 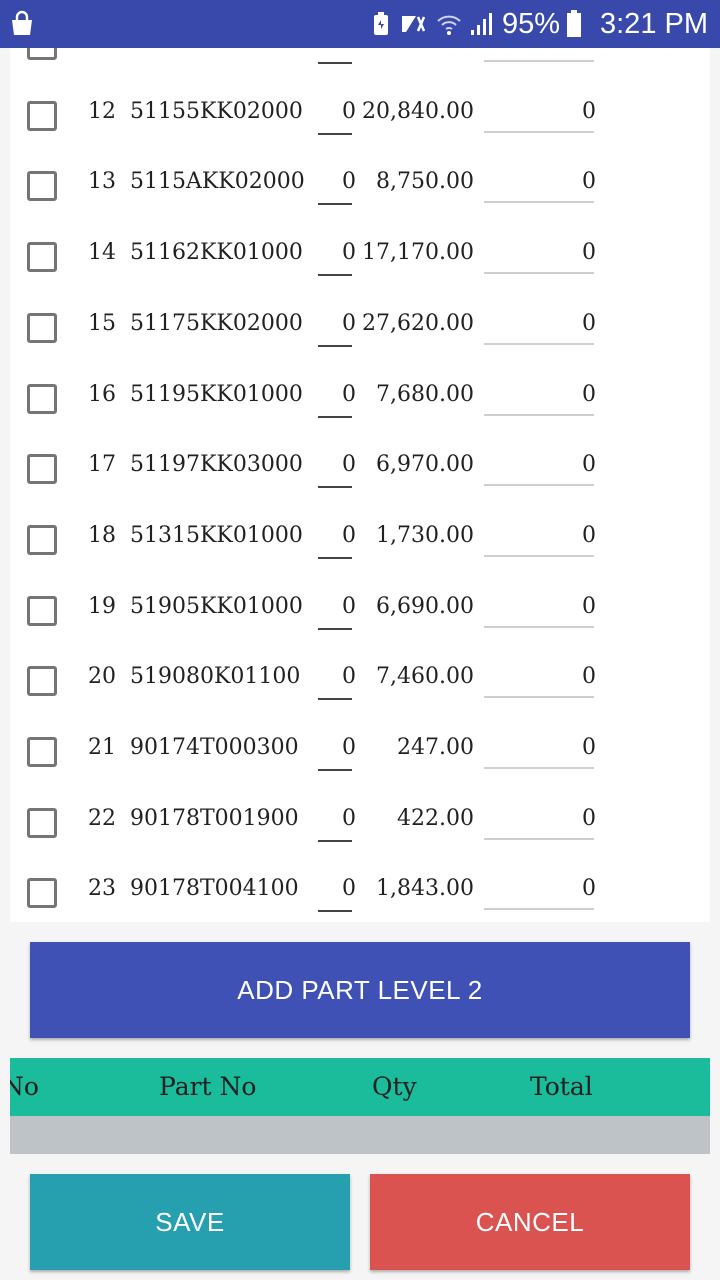 I want to click on vibrate-mute-icon, so click(x=413, y=24).